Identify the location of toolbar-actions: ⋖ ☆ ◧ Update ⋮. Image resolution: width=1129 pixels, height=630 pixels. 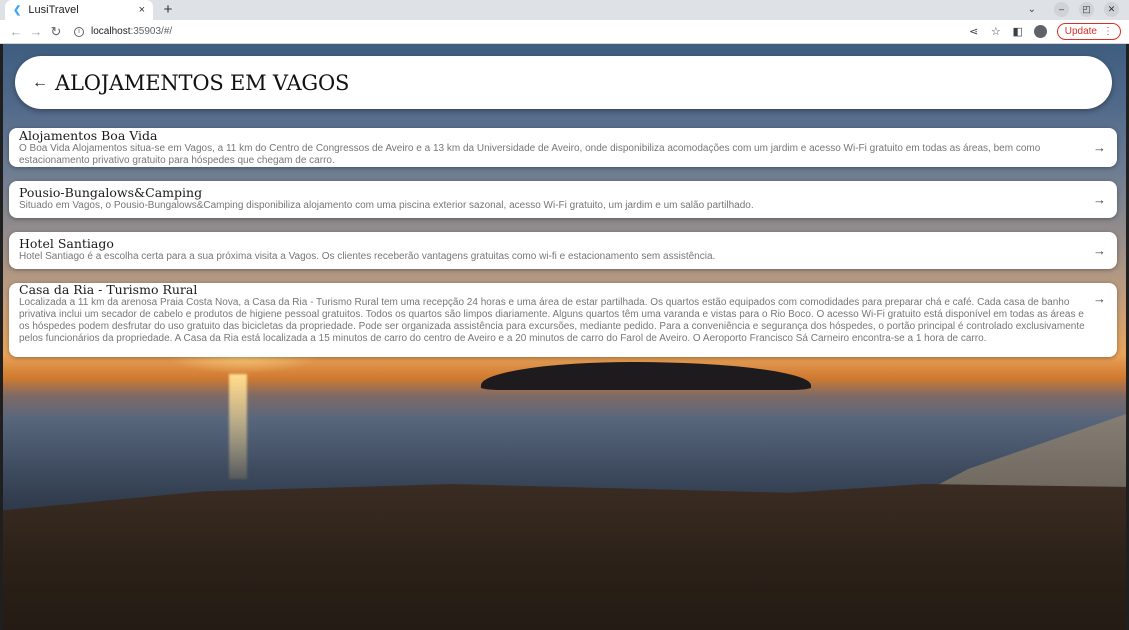
(1044, 31).